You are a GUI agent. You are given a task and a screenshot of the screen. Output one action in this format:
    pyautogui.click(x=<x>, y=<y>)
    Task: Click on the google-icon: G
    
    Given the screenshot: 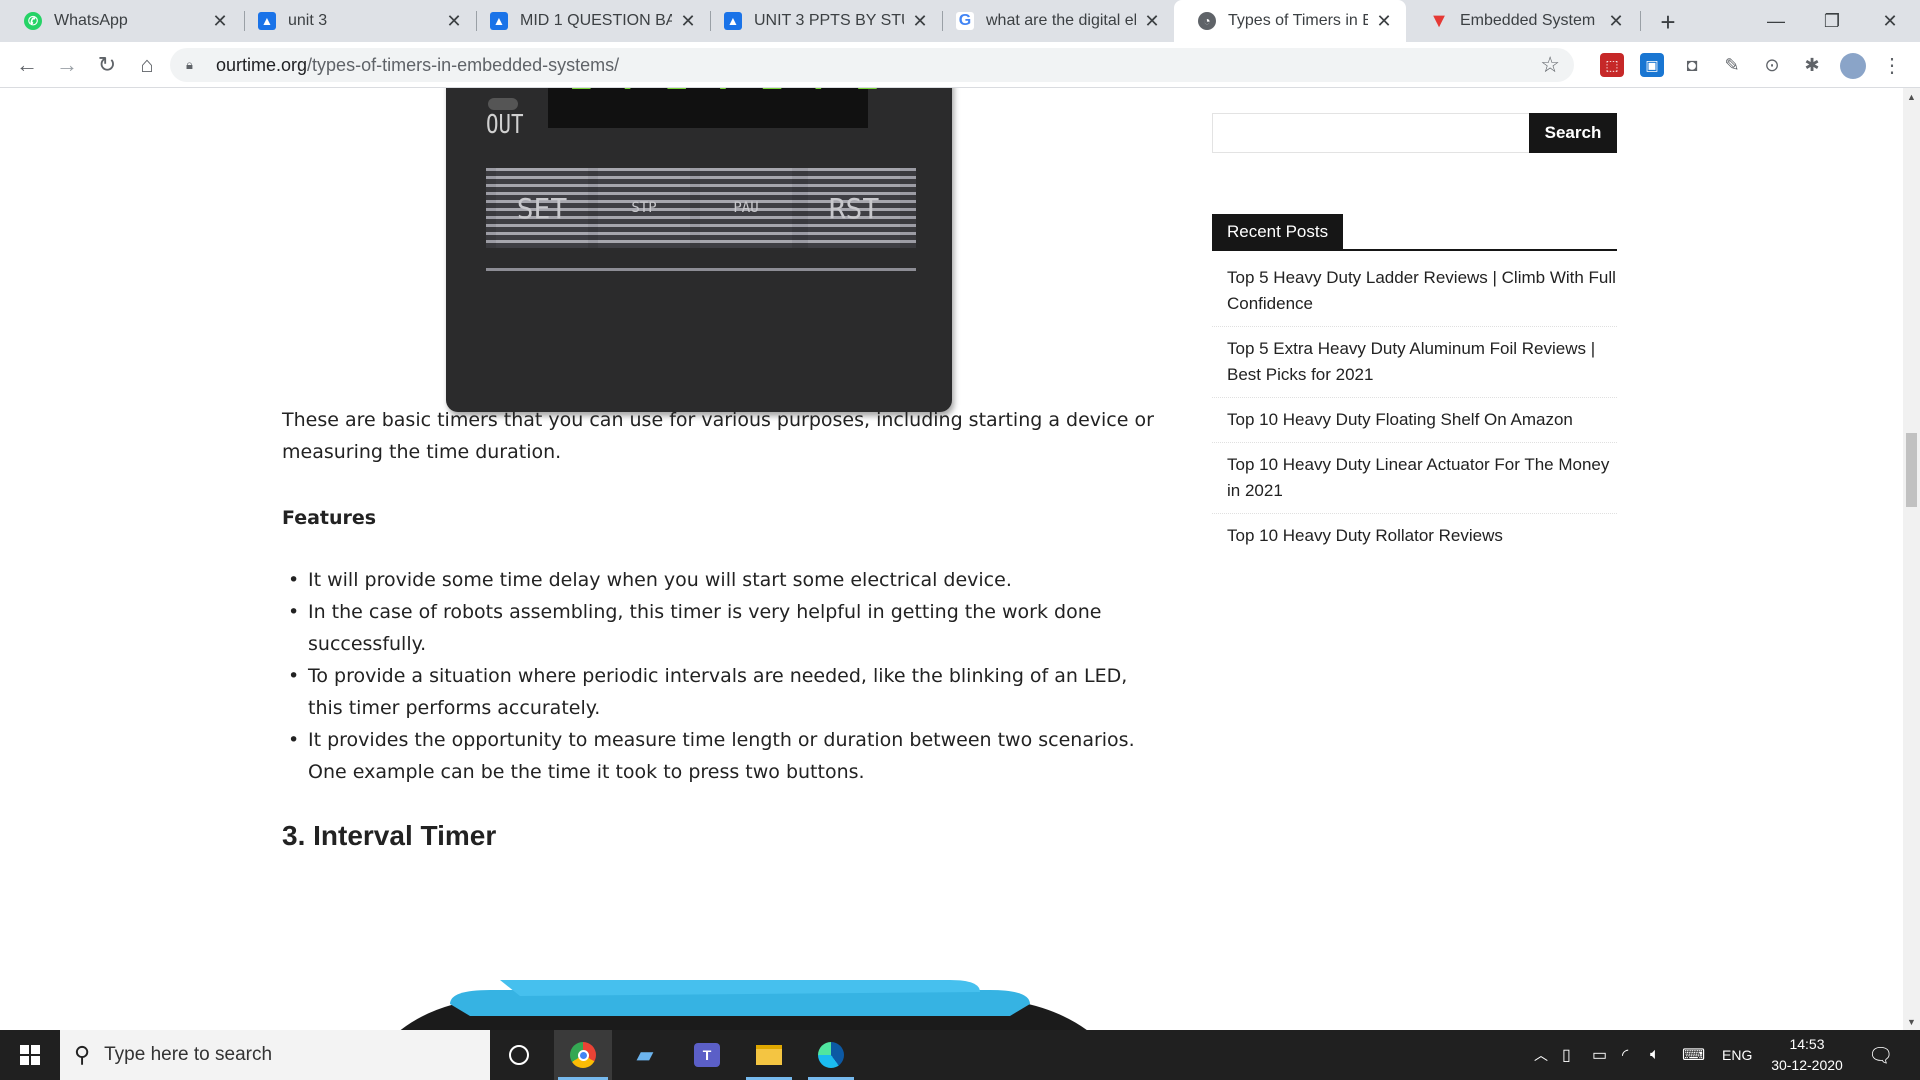 What is the action you would take?
    pyautogui.click(x=965, y=21)
    